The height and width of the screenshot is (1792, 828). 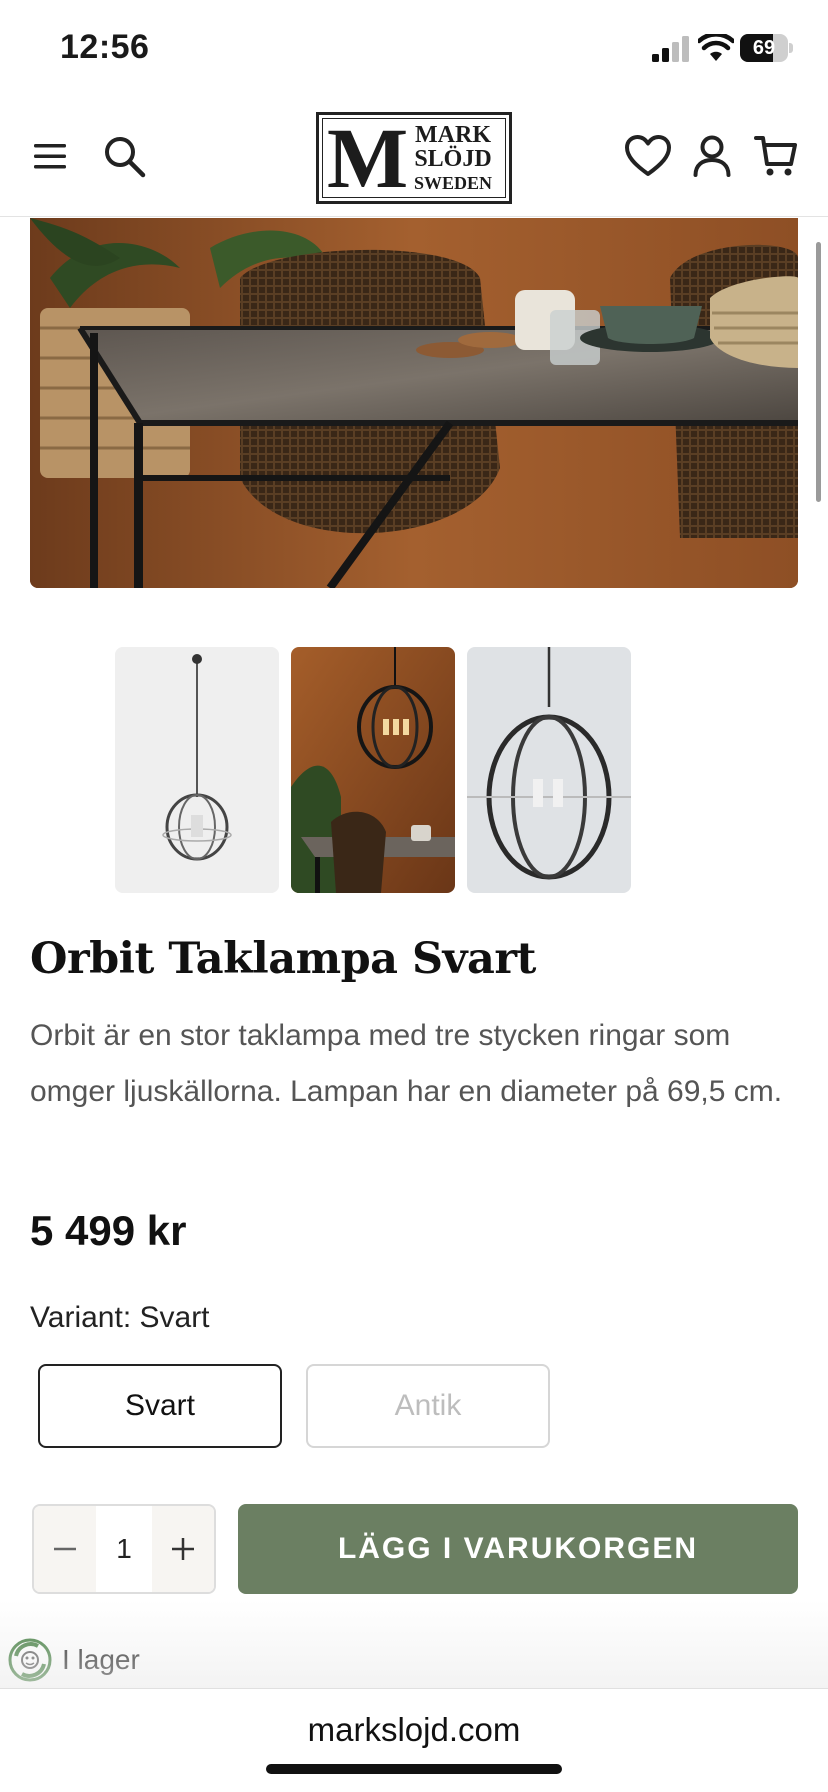 I want to click on product-title: Orbit Taklampa Svart, so click(x=283, y=959).